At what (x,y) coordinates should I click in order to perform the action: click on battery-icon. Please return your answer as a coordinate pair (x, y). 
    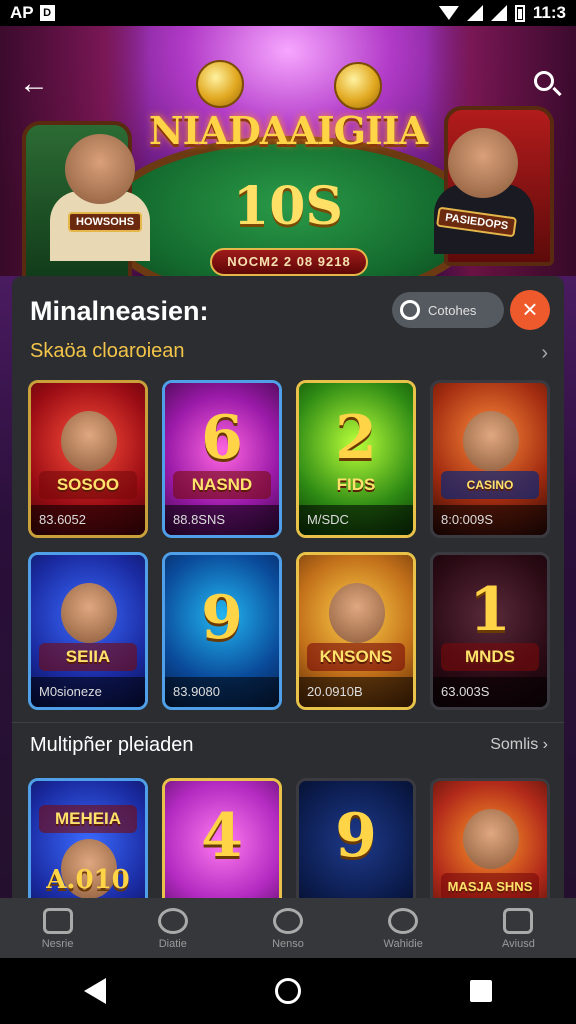
    Looking at the image, I should click on (519, 13).